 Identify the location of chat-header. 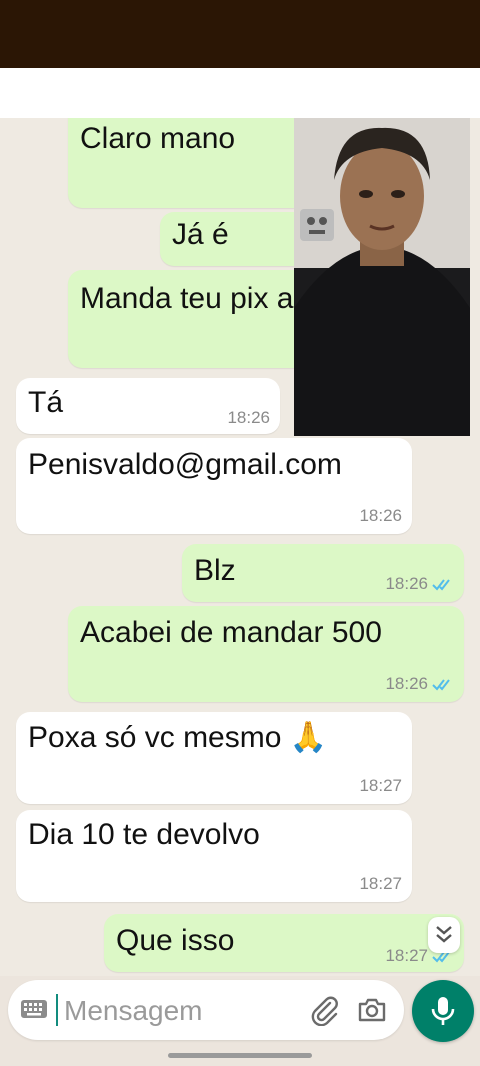
(240, 93).